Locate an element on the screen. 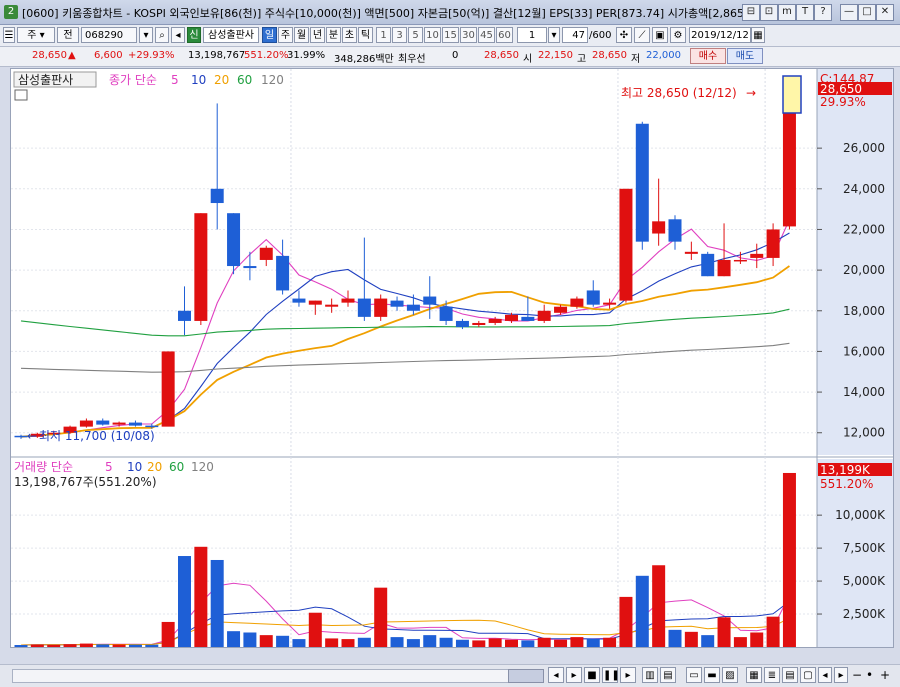 This screenshot has height=687, width=900. quote-low-label: 저 is located at coordinates (636, 59).